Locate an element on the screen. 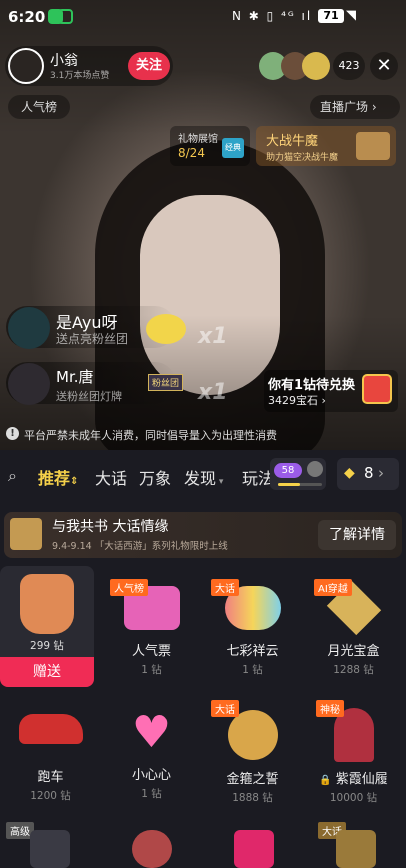  popularity-rank: 人气榜 is located at coordinates (39, 107).